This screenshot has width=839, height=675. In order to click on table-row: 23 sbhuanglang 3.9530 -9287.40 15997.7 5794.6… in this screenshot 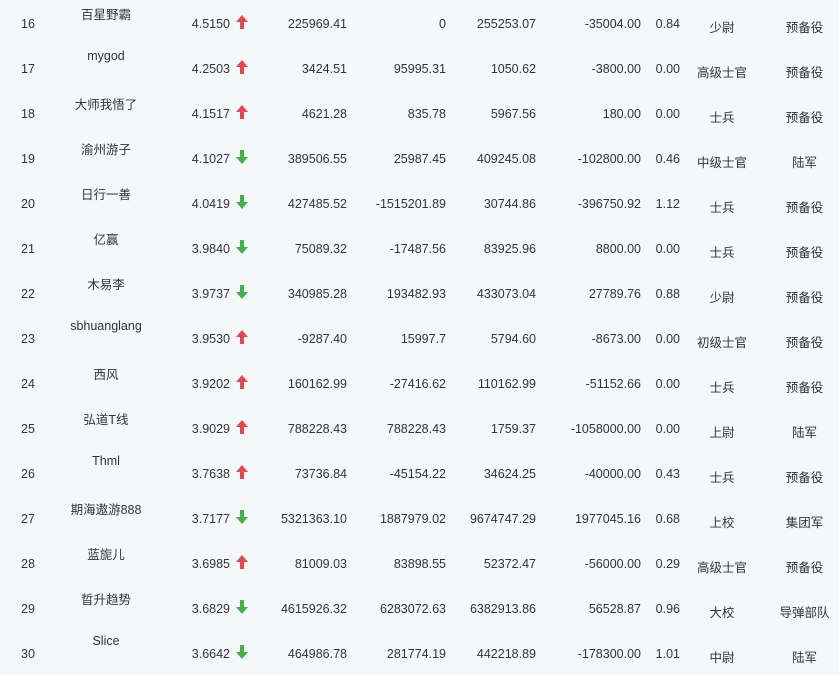, I will do `click(419, 337)`.